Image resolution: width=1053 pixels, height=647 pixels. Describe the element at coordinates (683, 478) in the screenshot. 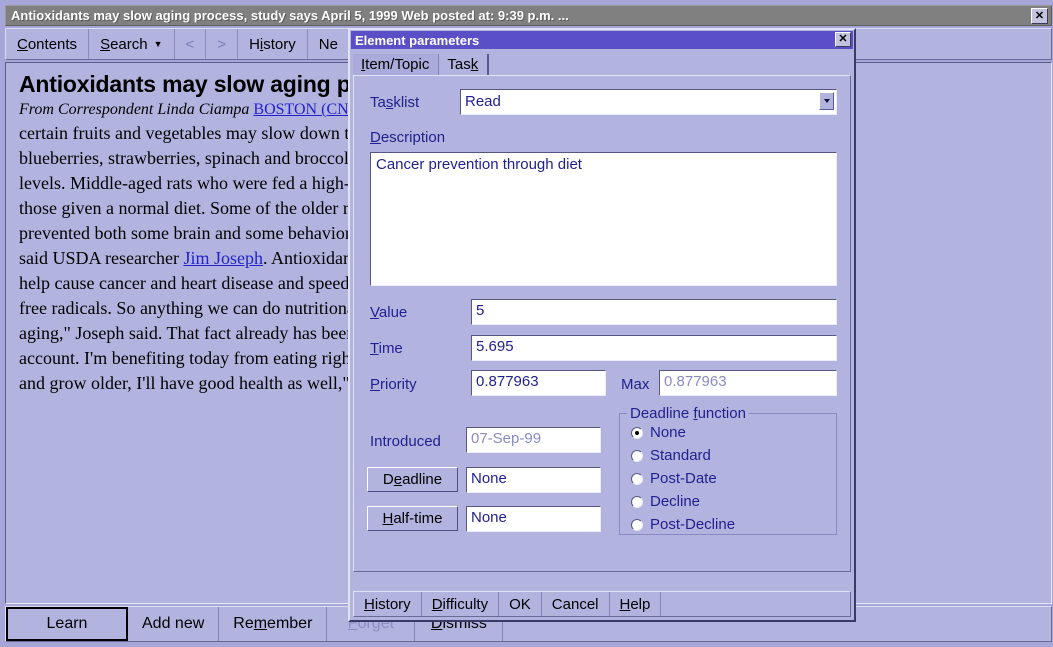

I see `radio-deadline-post-date-label: Post-Date` at that location.